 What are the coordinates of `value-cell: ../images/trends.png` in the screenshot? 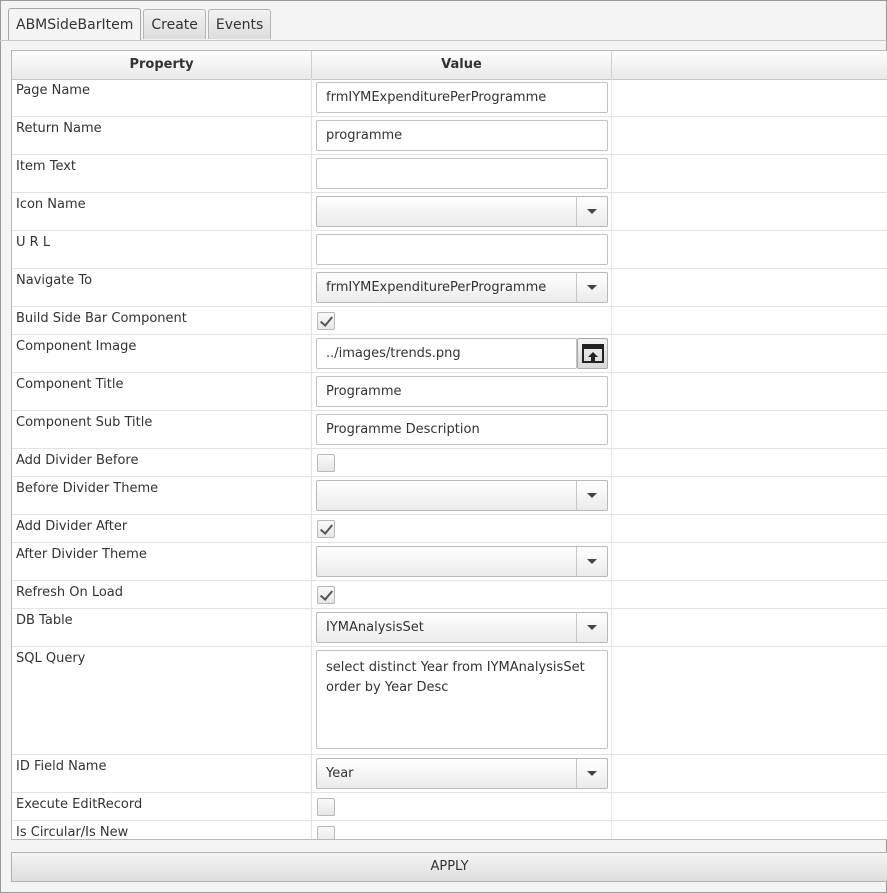 It's located at (462, 353).